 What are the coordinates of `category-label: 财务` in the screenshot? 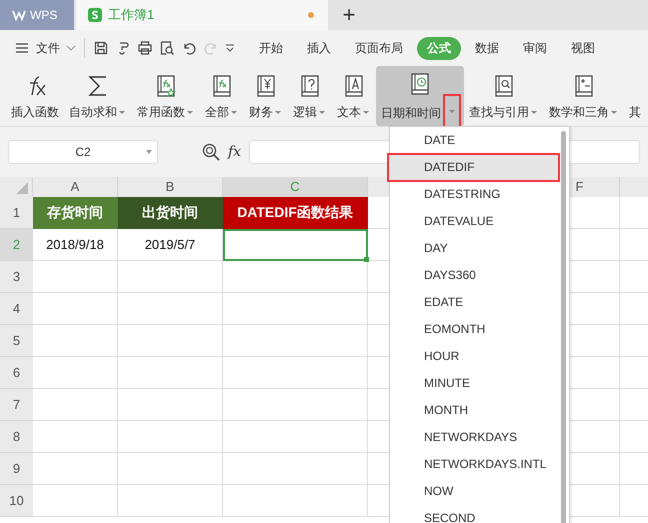 It's located at (261, 112).